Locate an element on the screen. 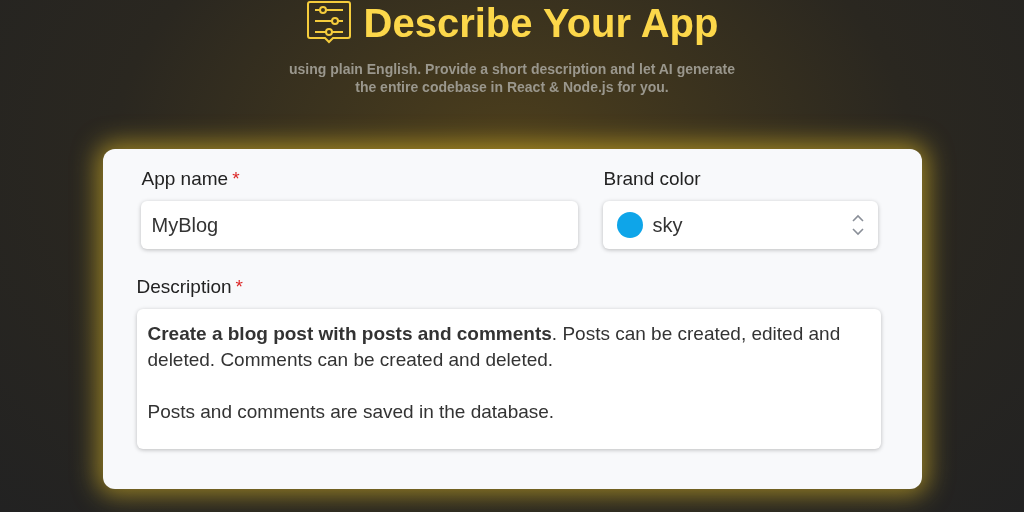  subtitle-line: using plain English. Provide a short description and let AI generate is located at coordinates (512, 69).